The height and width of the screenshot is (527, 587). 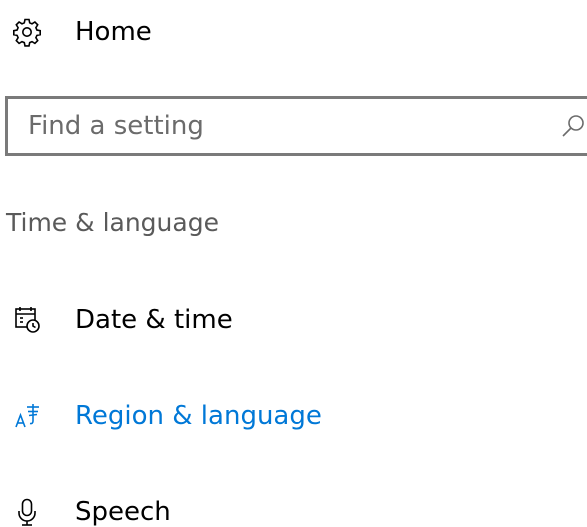 I want to click on sidebar-item-speech: Speech, so click(x=293, y=507).